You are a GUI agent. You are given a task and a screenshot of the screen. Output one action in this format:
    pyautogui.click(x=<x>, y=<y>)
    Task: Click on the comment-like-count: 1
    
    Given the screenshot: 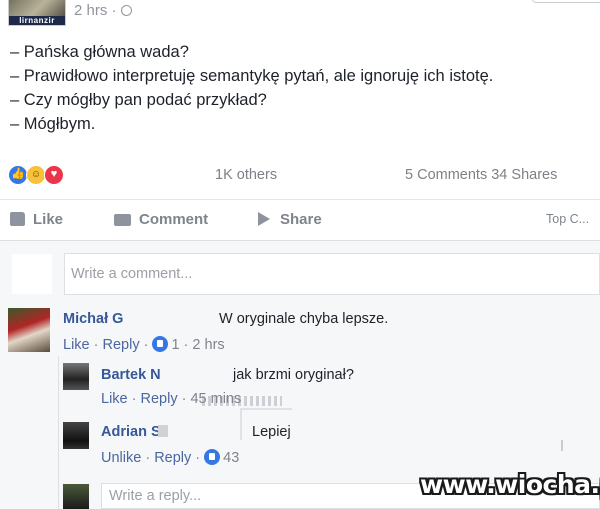 What is the action you would take?
    pyautogui.click(x=175, y=345)
    